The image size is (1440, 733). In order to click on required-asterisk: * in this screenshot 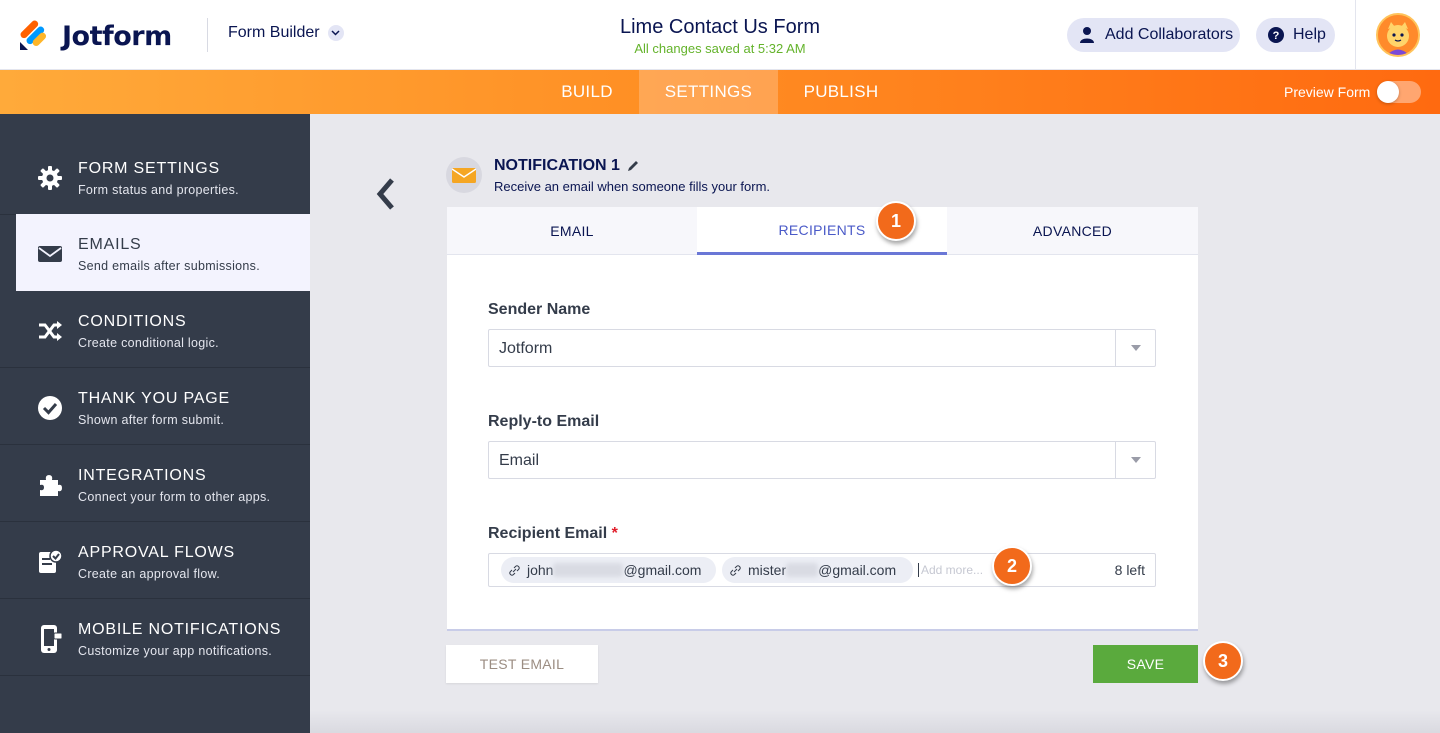, I will do `click(614, 533)`.